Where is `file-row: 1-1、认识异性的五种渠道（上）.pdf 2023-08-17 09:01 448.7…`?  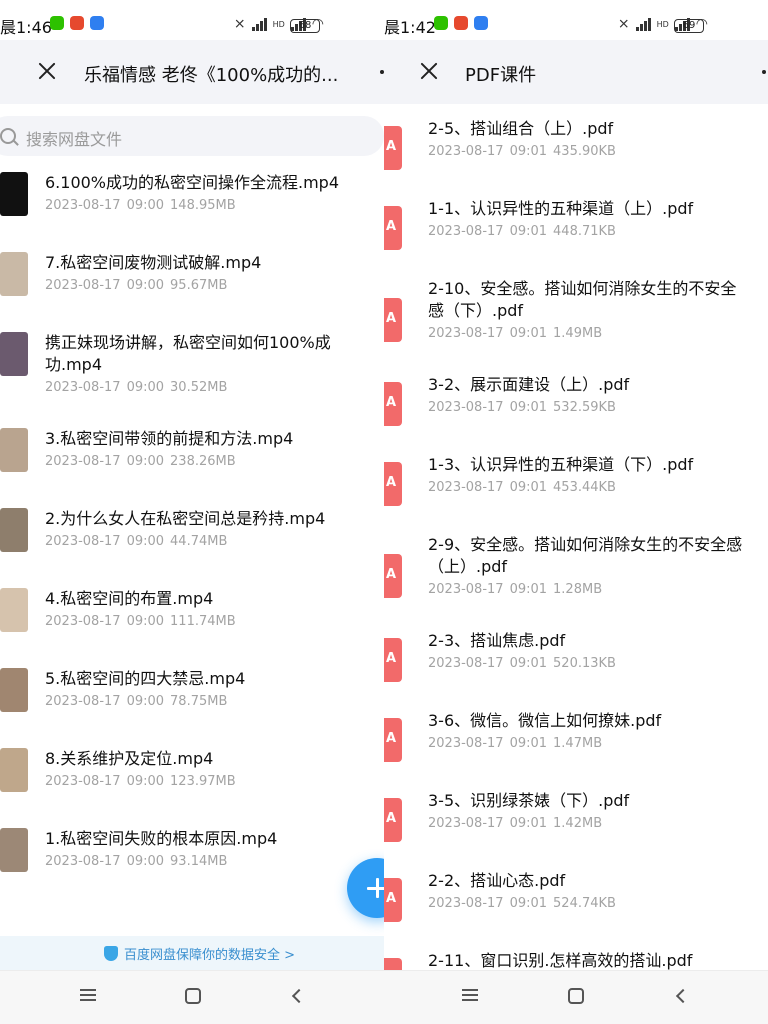 file-row: 1-1、认识异性的五种渠道（上）.pdf 2023-08-17 09:01 448.7… is located at coordinates (576, 231).